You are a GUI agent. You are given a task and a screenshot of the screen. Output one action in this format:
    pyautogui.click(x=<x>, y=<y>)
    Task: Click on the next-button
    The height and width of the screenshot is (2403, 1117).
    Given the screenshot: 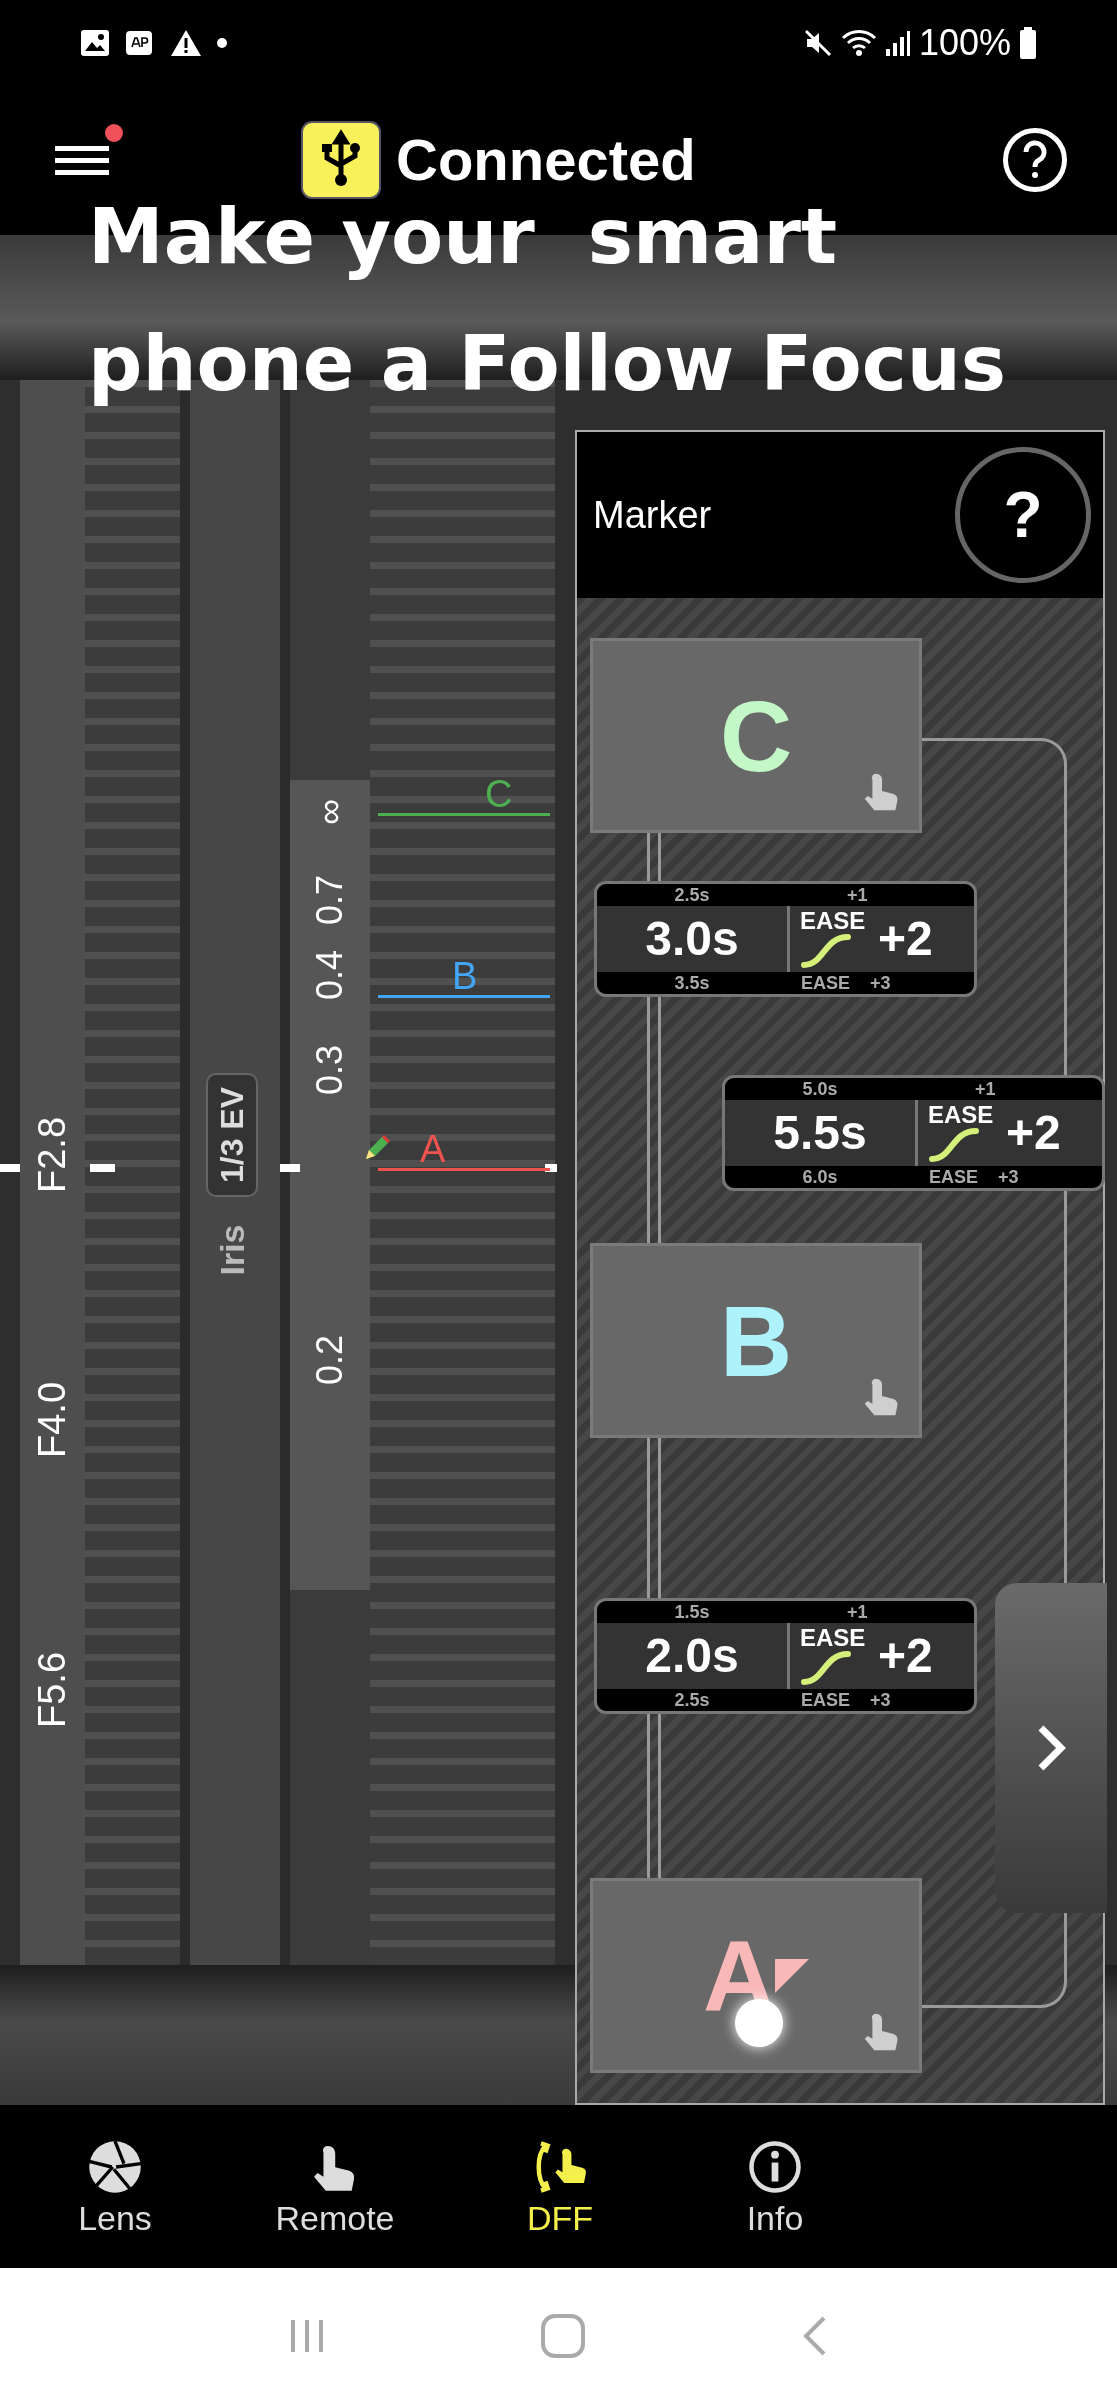 What is the action you would take?
    pyautogui.click(x=1051, y=1748)
    